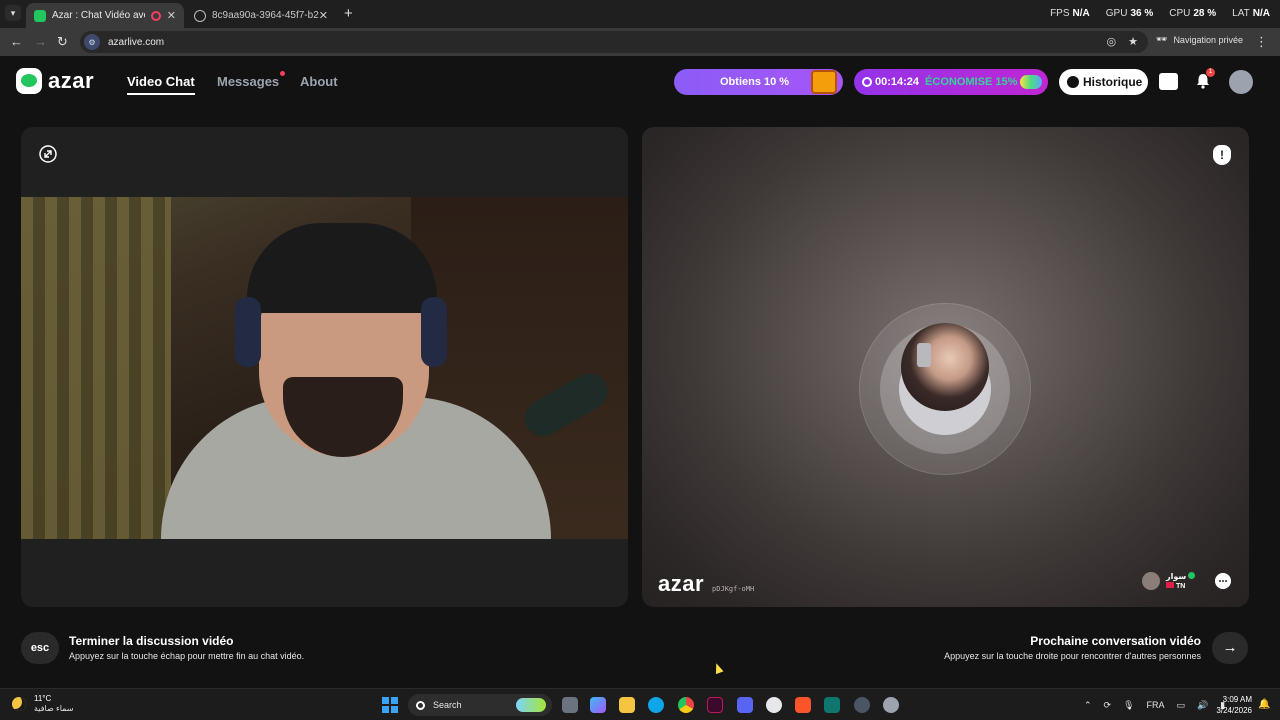  I want to click on settings-gear-icon, so click(891, 705).